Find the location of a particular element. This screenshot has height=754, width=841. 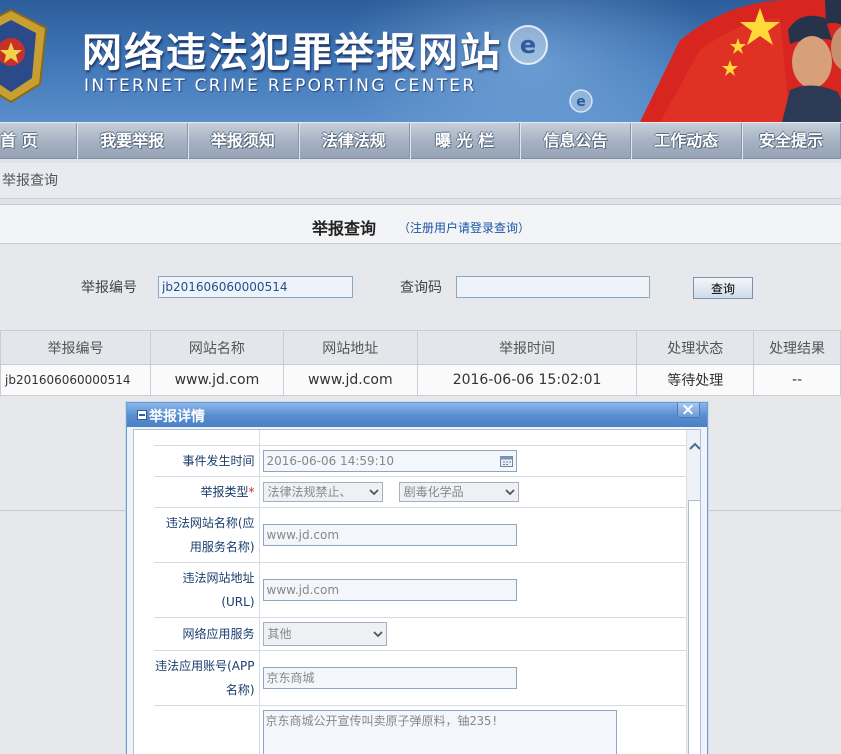

police-emblem-icon is located at coordinates (24, 56).